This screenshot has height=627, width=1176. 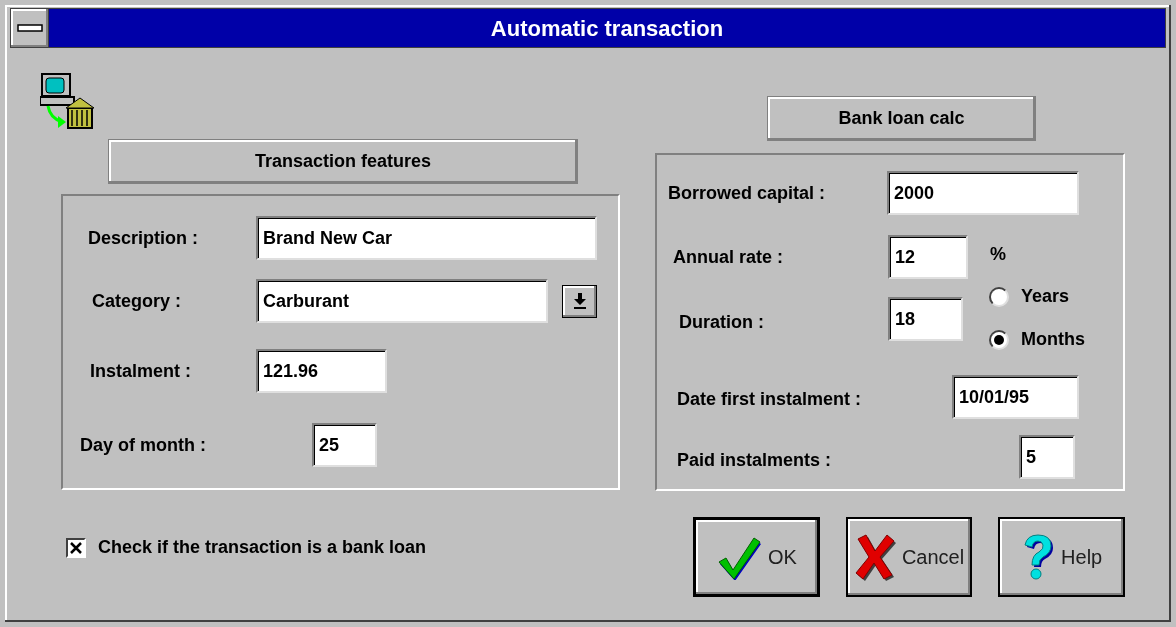 I want to click on arrow-down-icon, so click(x=579, y=301).